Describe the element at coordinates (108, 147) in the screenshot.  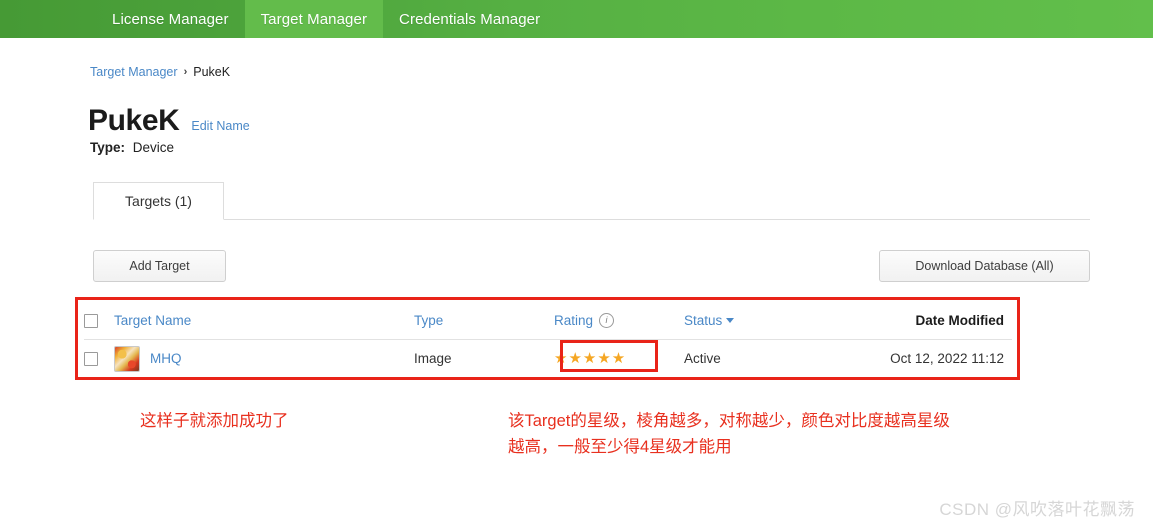
I see `target-type-label: Type:` at that location.